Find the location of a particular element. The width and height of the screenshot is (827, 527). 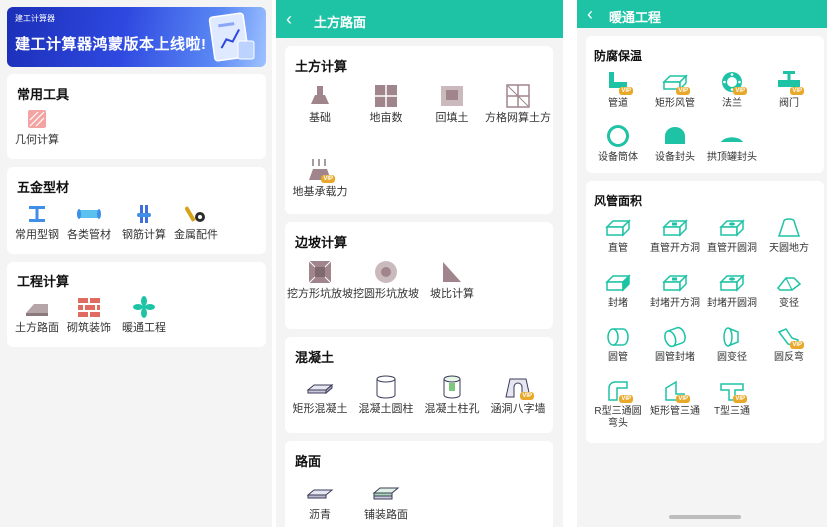

tool-label: R型三通圆弯头 is located at coordinates (618, 417).